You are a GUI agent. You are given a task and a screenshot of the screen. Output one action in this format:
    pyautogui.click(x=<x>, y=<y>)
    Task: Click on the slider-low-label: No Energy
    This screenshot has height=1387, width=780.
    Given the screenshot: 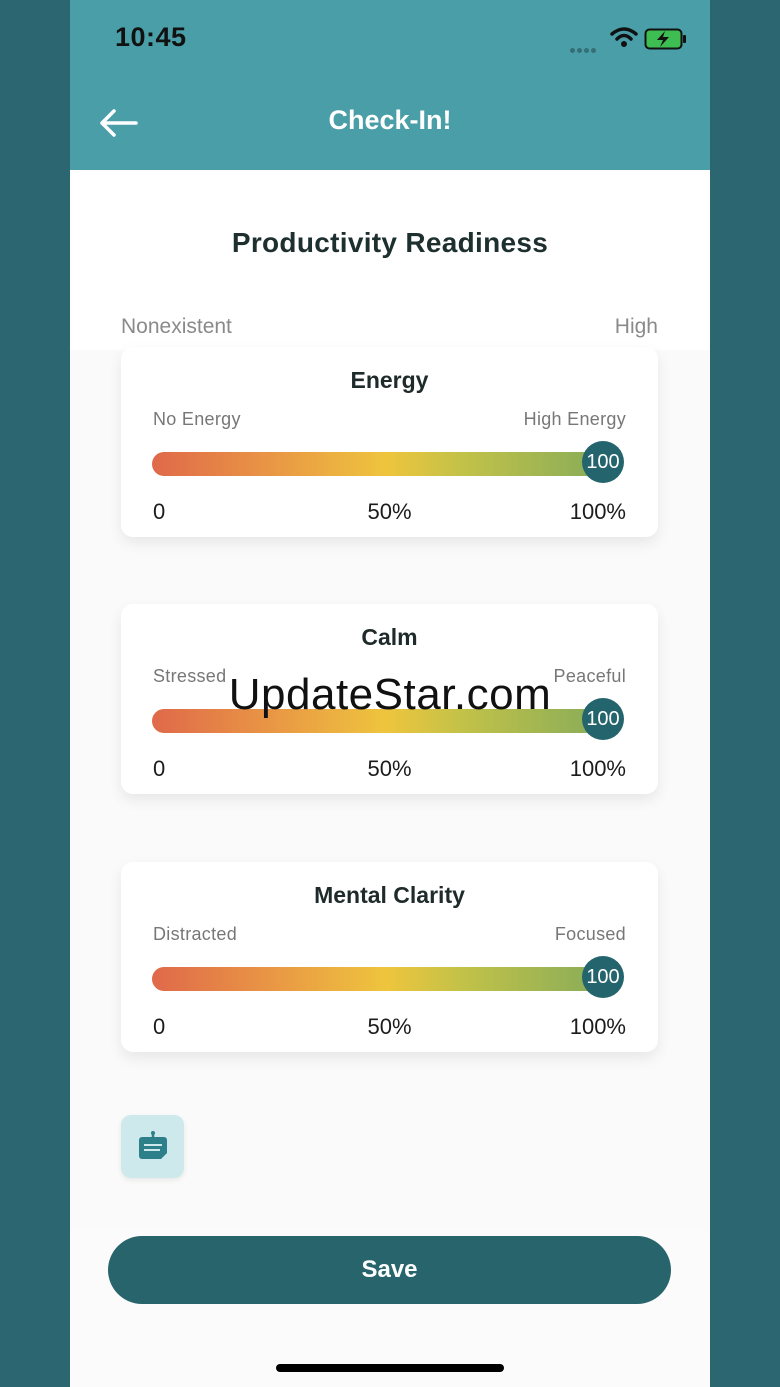 What is the action you would take?
    pyautogui.click(x=197, y=419)
    